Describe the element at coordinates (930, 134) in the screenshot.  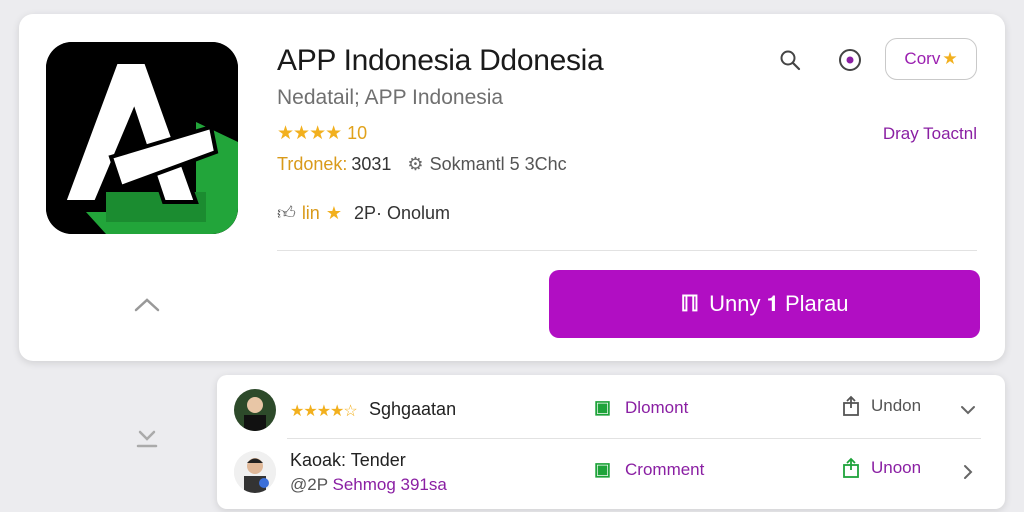
I see `detail-link: Dray Toactnl` at that location.